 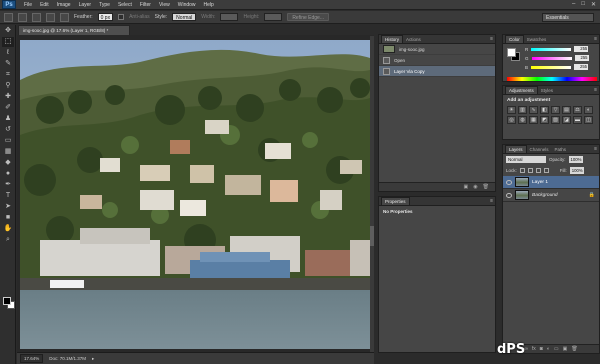 What do you see at coordinates (475, 187) in the screenshot?
I see `new-snapshot-icon: ◉` at bounding box center [475, 187].